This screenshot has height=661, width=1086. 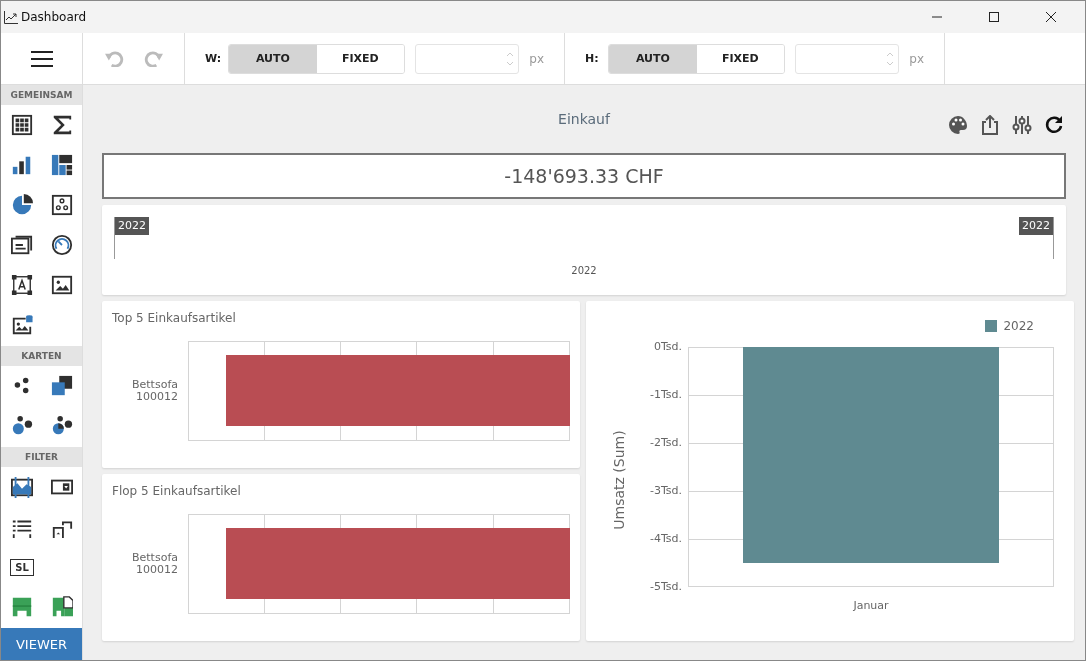 What do you see at coordinates (132, 226) in the screenshot?
I see `range-start-handle: 2022` at bounding box center [132, 226].